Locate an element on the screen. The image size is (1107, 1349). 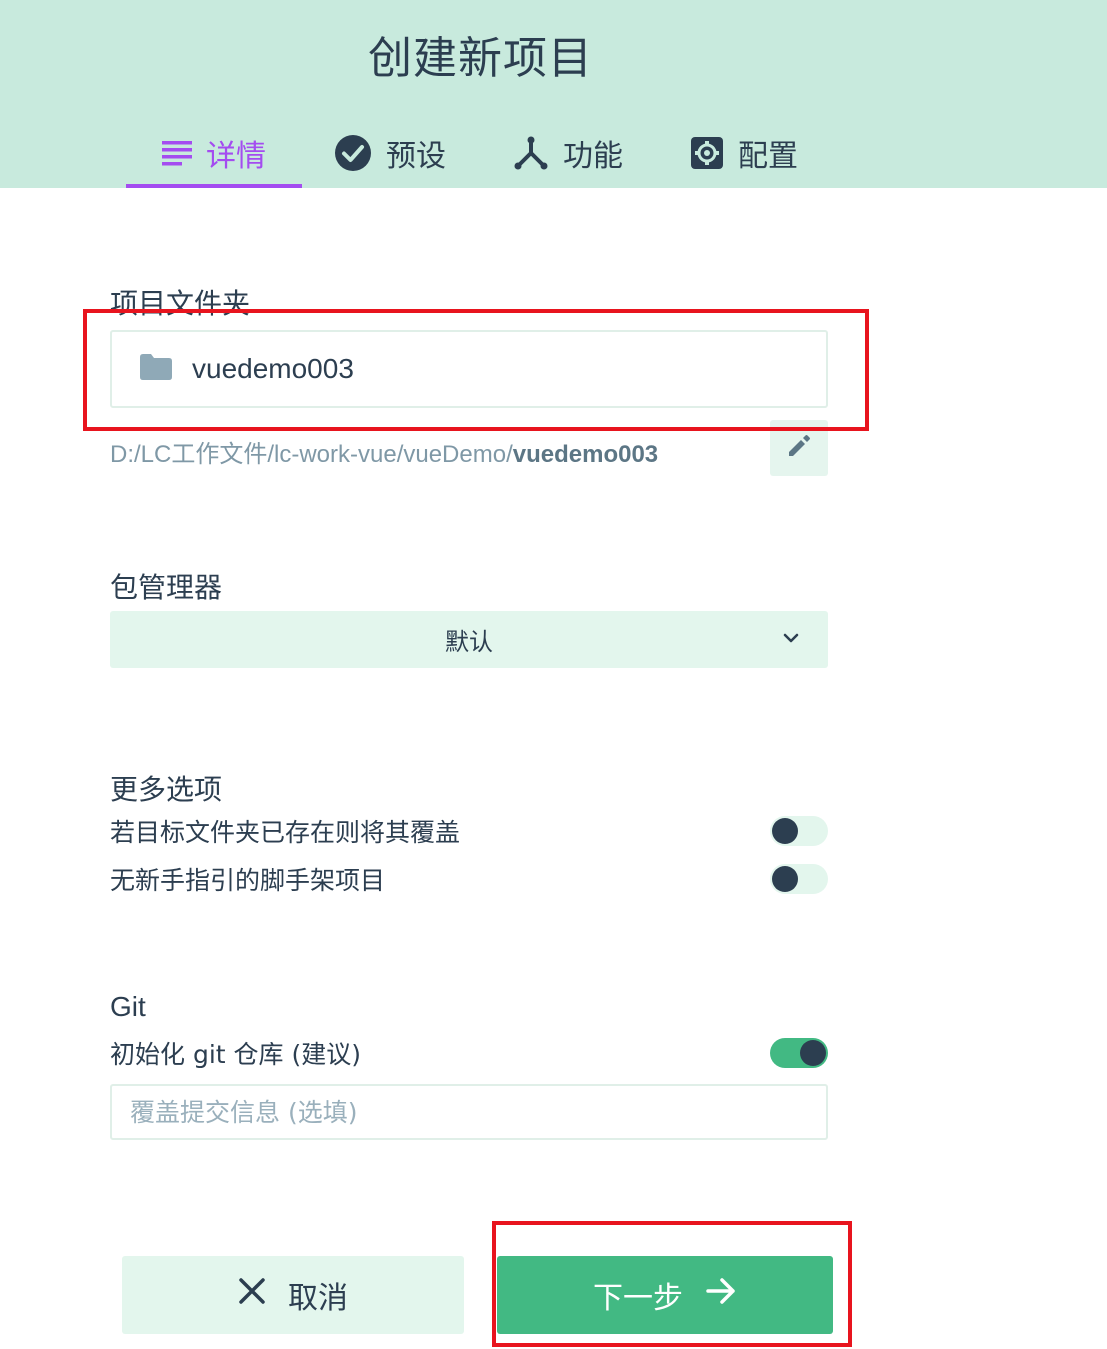
fork-icon is located at coordinates (531, 153).